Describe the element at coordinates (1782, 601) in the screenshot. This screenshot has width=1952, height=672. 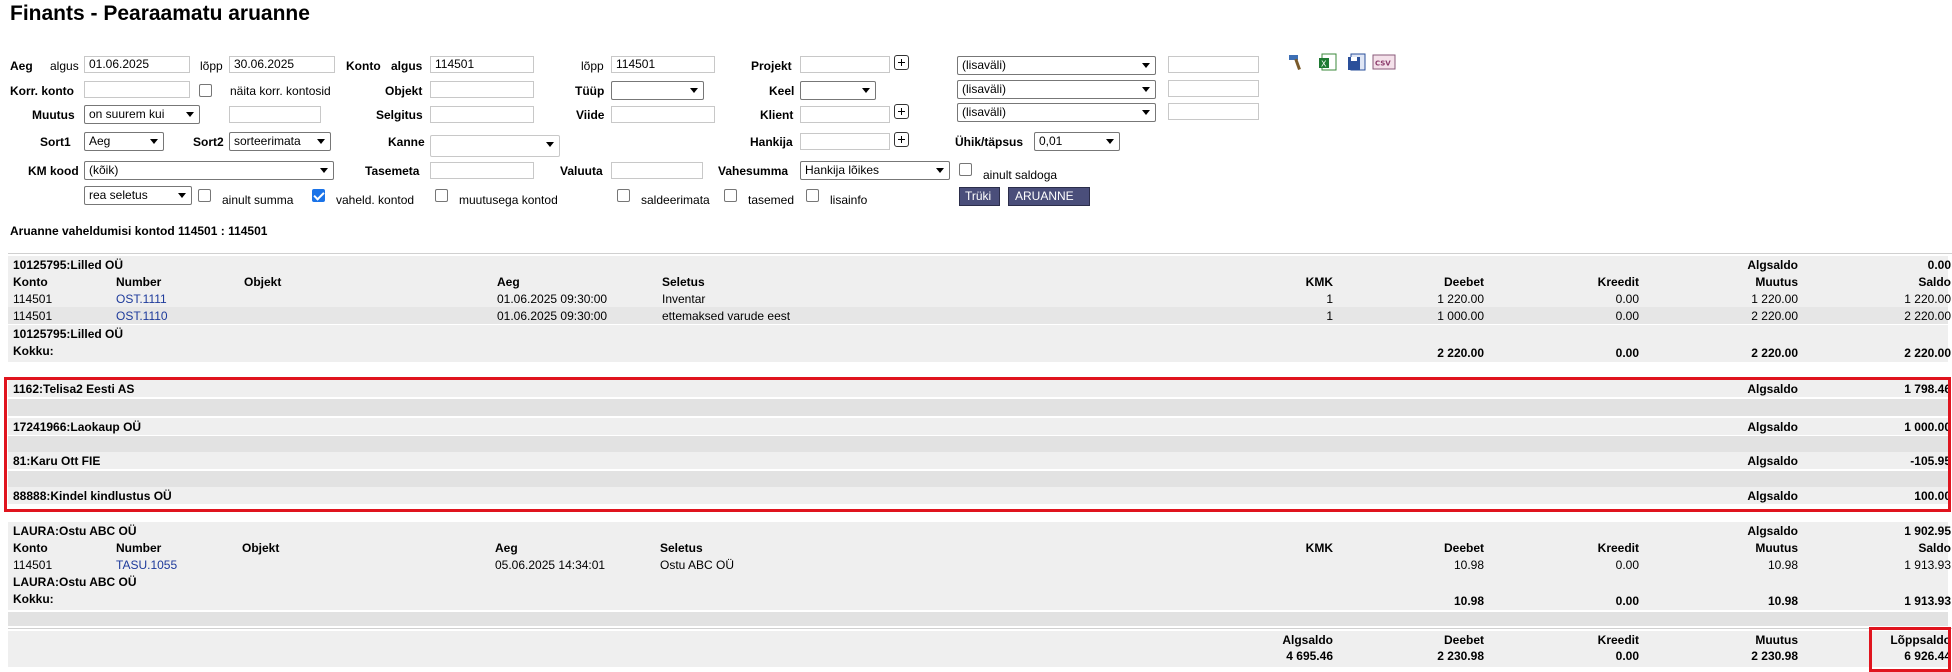
I see `total-muutus: 10.98` at that location.